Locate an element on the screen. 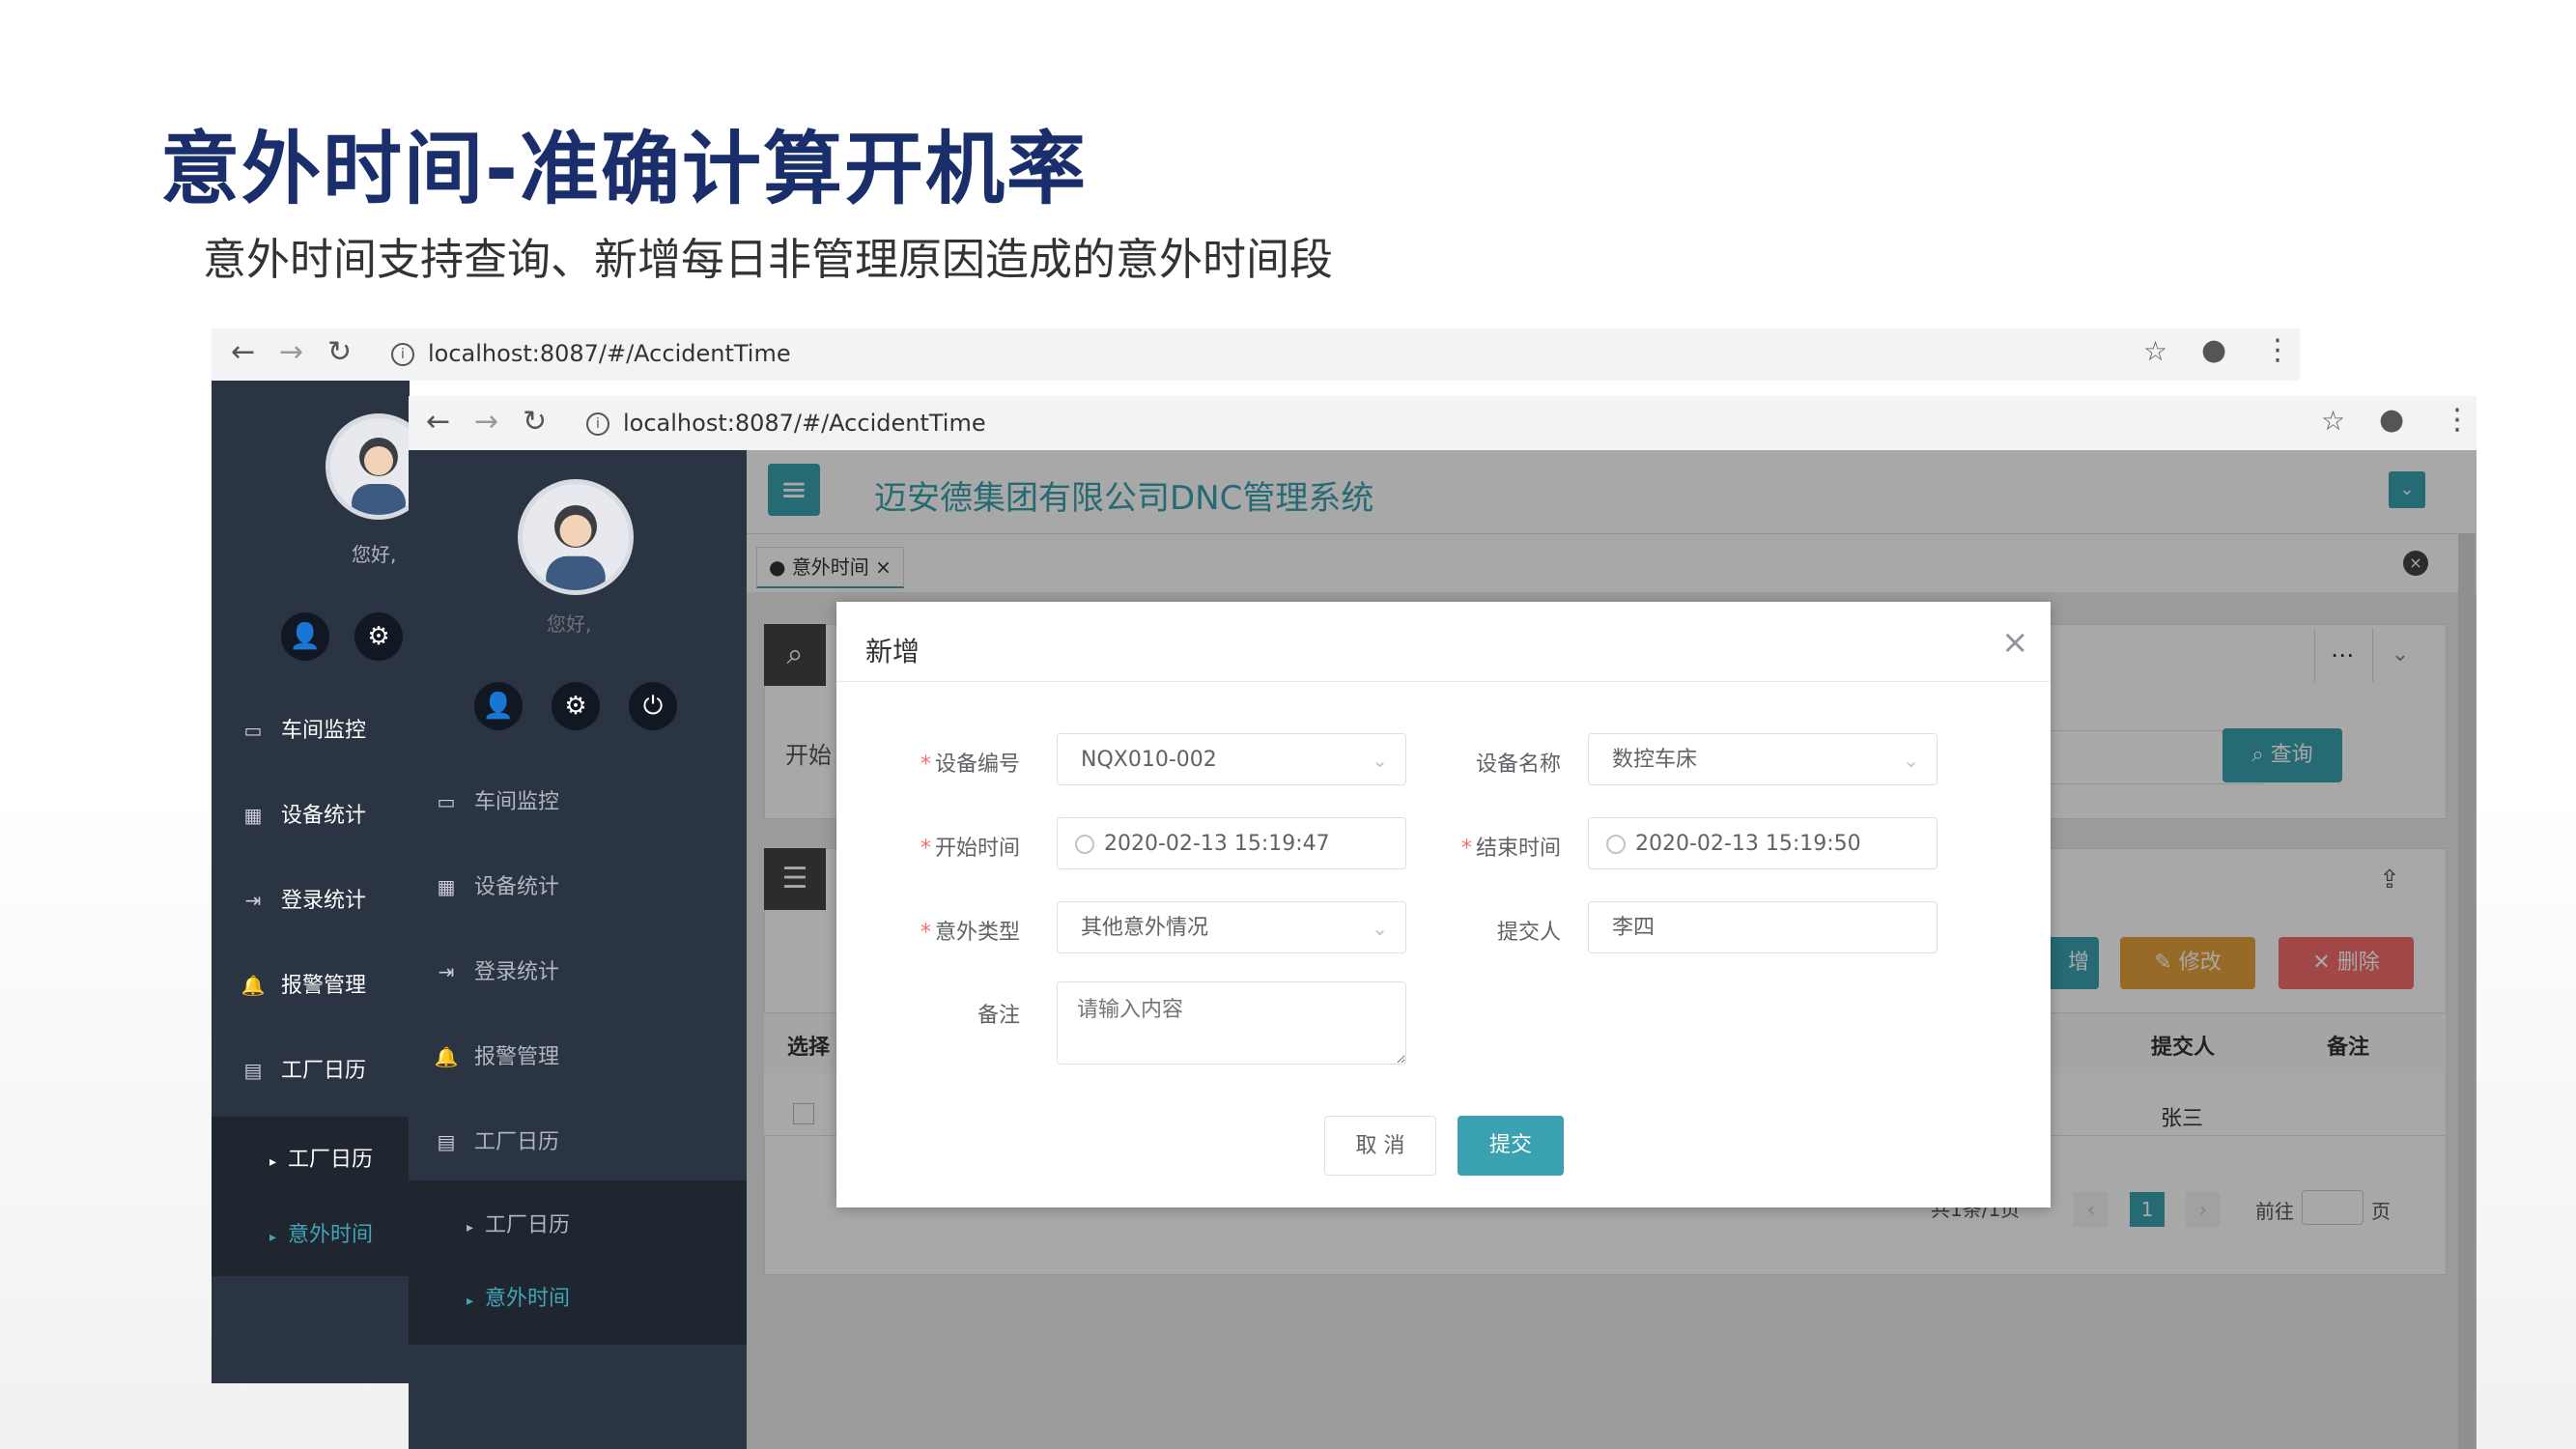 The height and width of the screenshot is (1449, 2576). close-icon: × is located at coordinates (2015, 642).